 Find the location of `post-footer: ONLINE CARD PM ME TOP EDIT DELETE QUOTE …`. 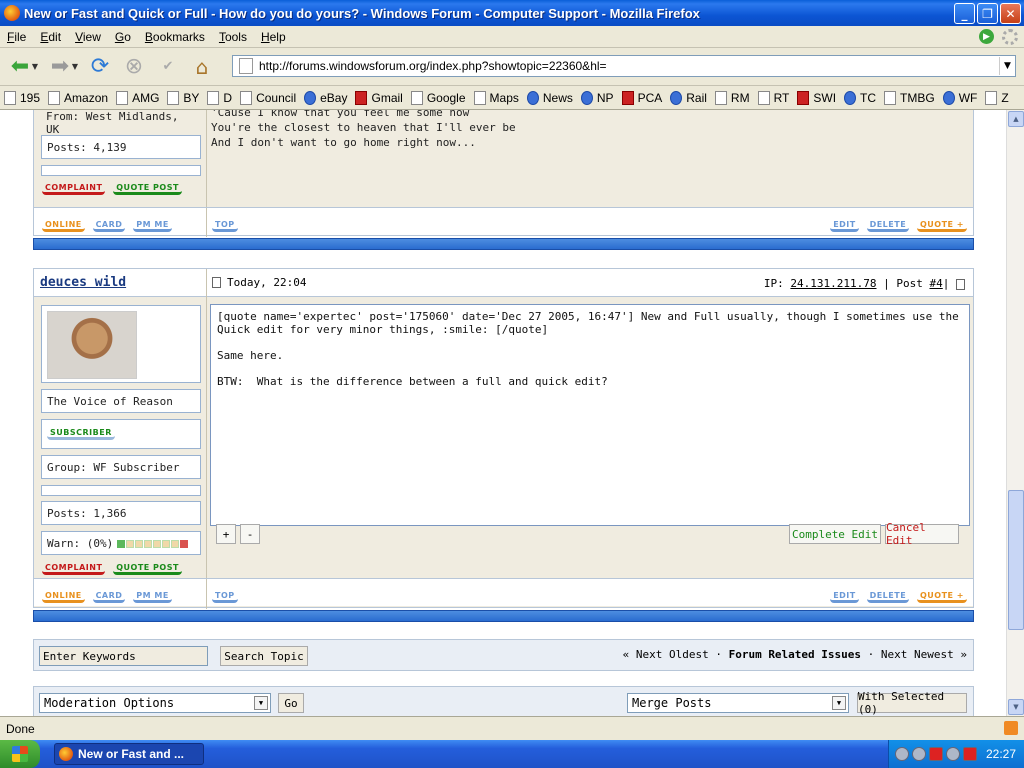

post-footer: ONLINE CARD PM ME TOP EDIT DELETE QUOTE … is located at coordinates (503, 592).